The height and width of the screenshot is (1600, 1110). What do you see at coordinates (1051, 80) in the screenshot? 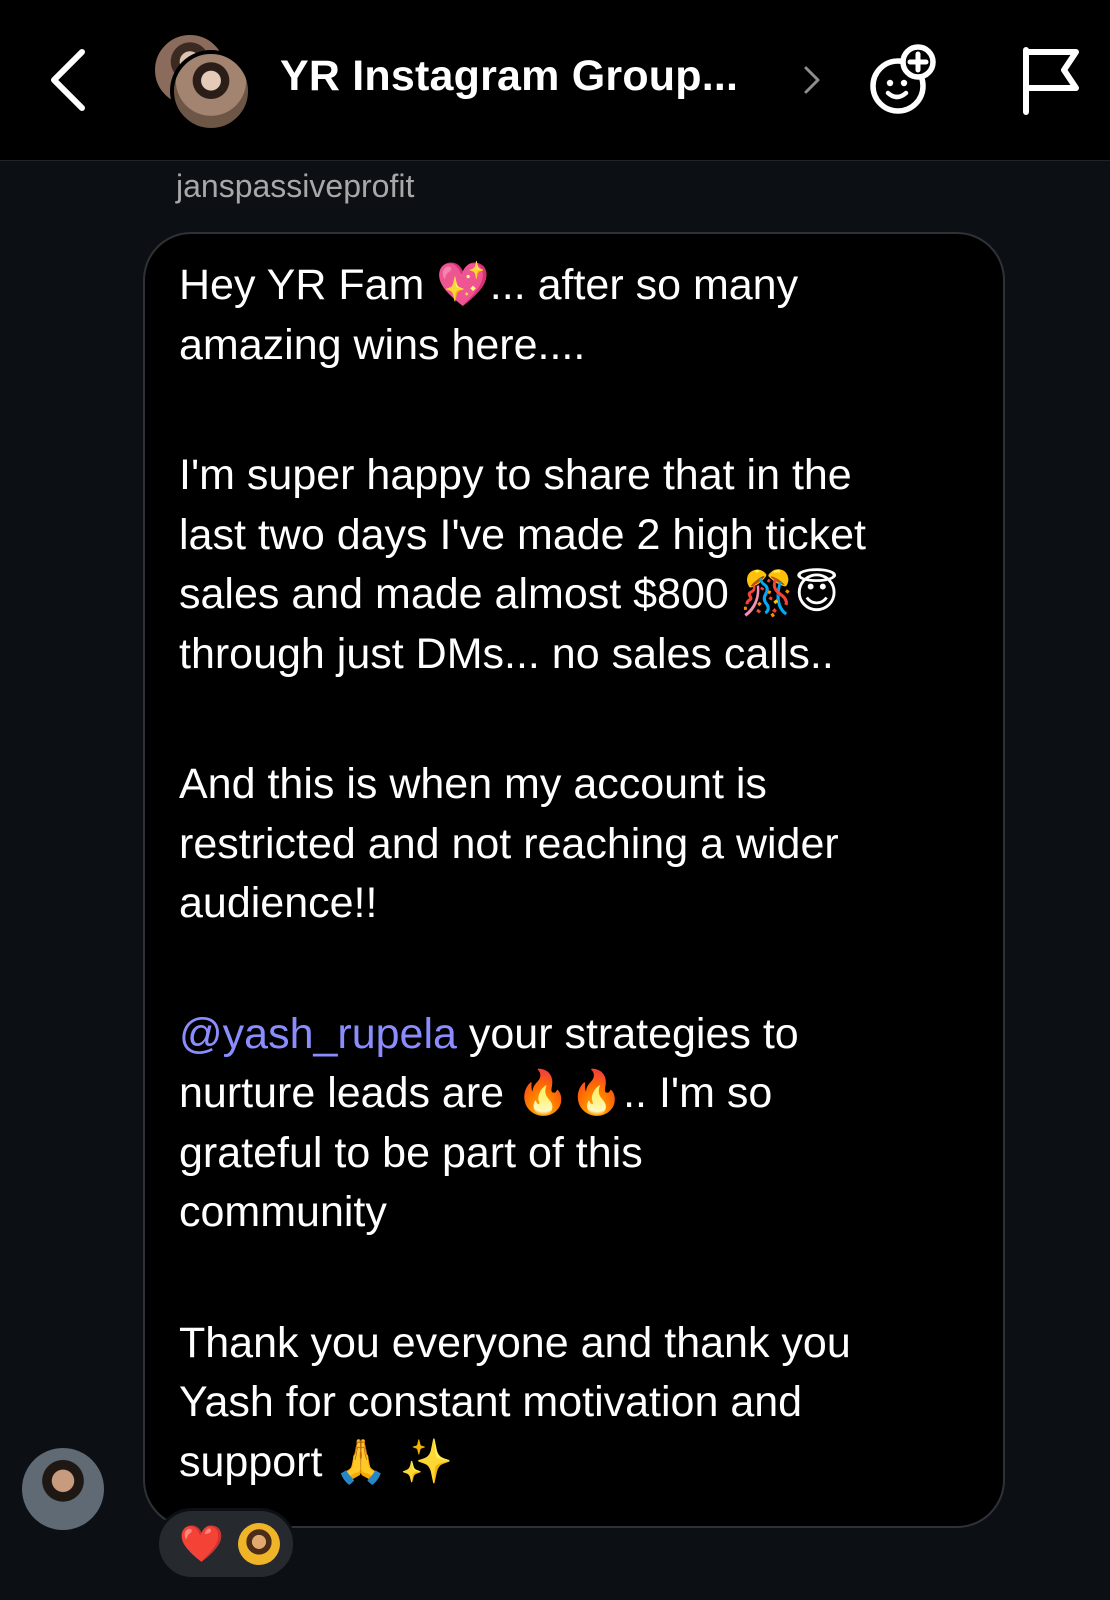
I see `flag-icon` at bounding box center [1051, 80].